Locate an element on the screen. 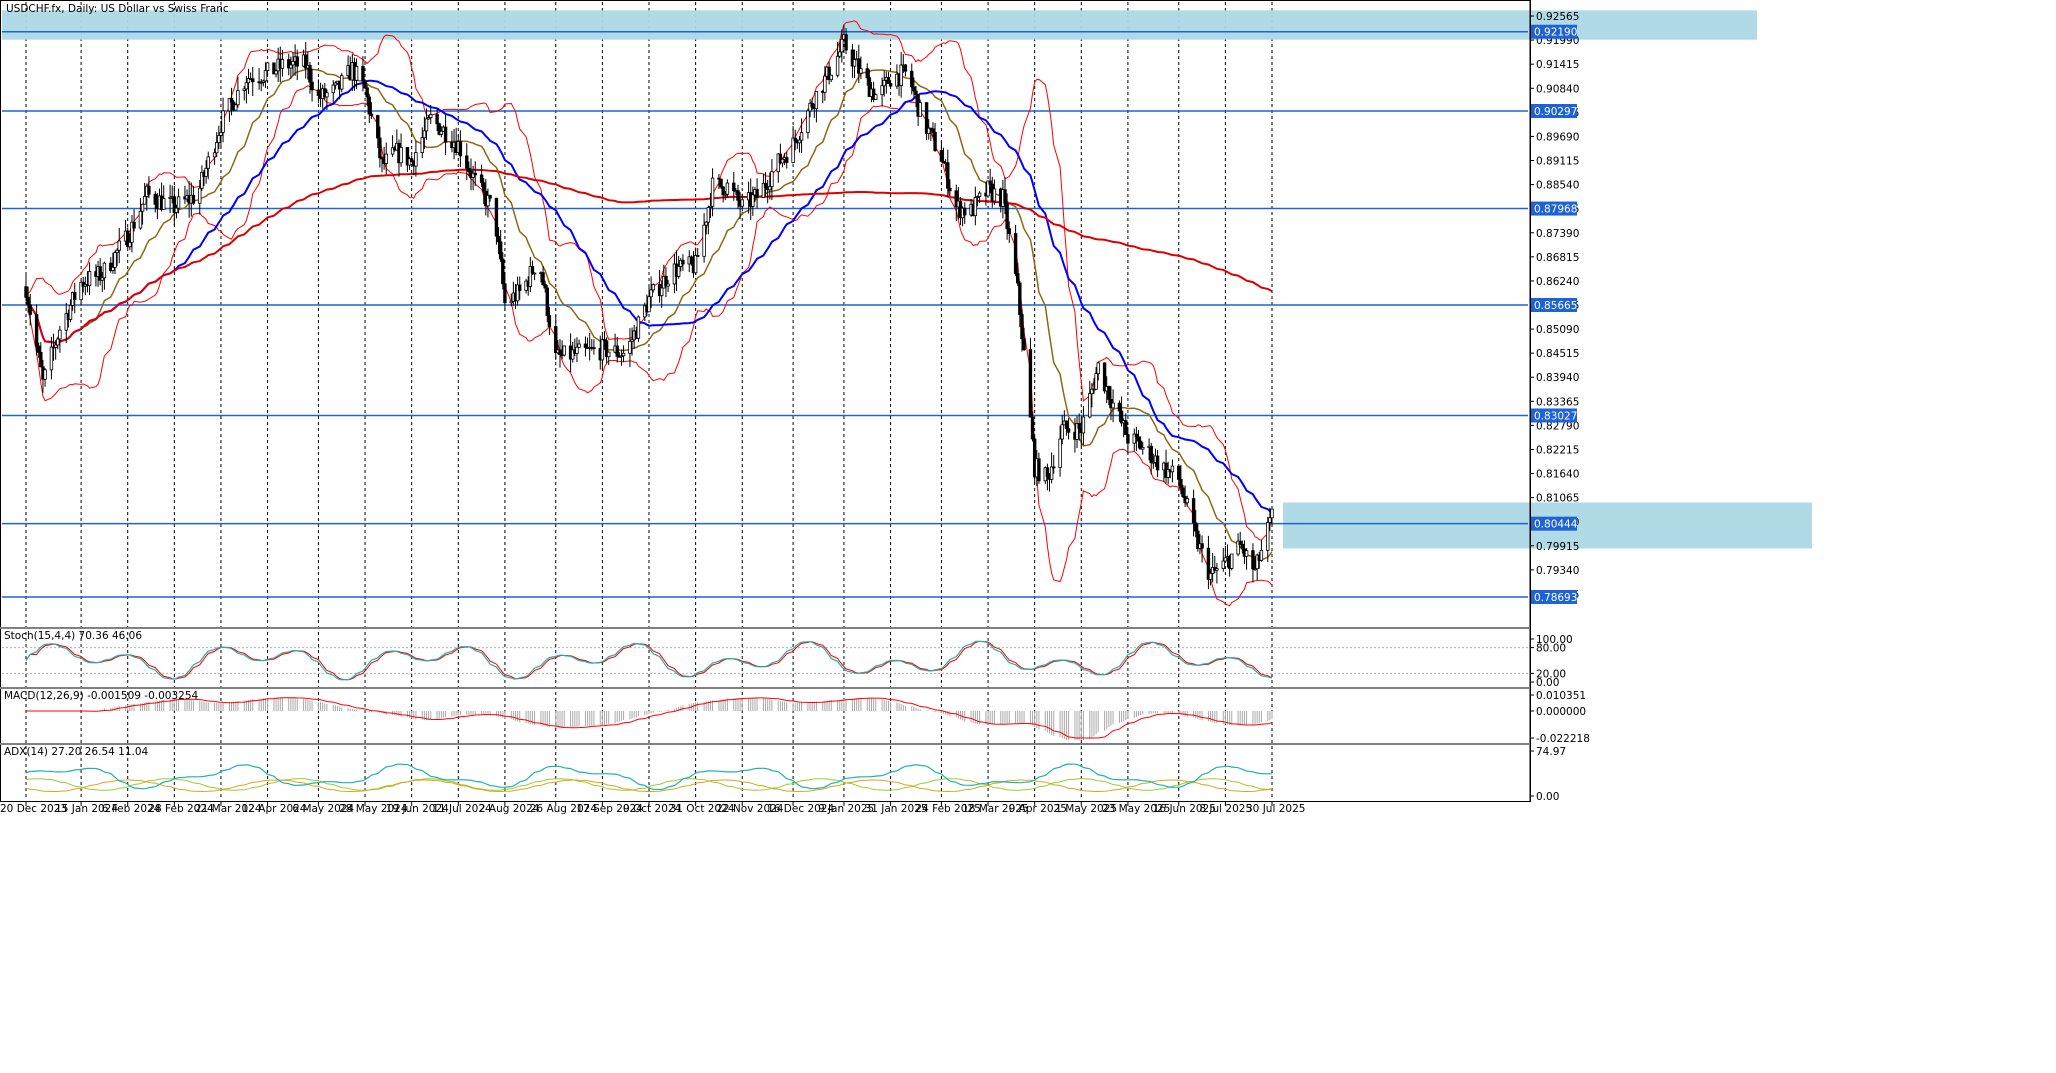 The width and height of the screenshot is (2056, 1073). price-tick-label: 0.79340 is located at coordinates (1557, 571).